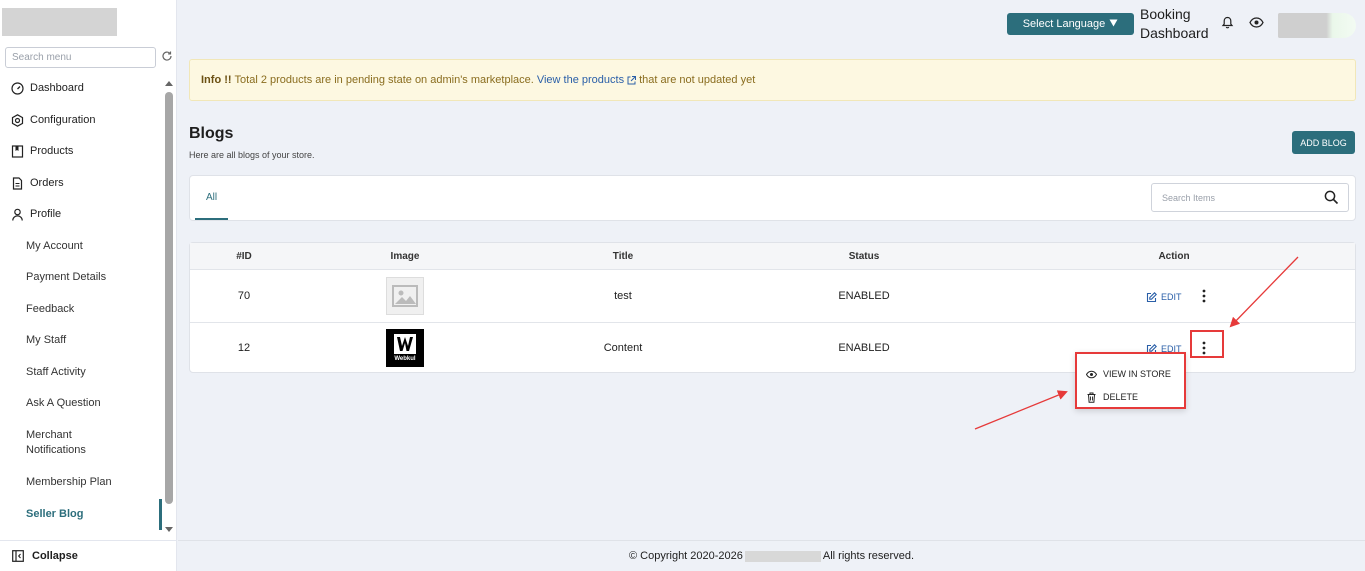 The height and width of the screenshot is (571, 1365). Describe the element at coordinates (91, 309) in the screenshot. I see `submenu-feedback: Feedback` at that location.